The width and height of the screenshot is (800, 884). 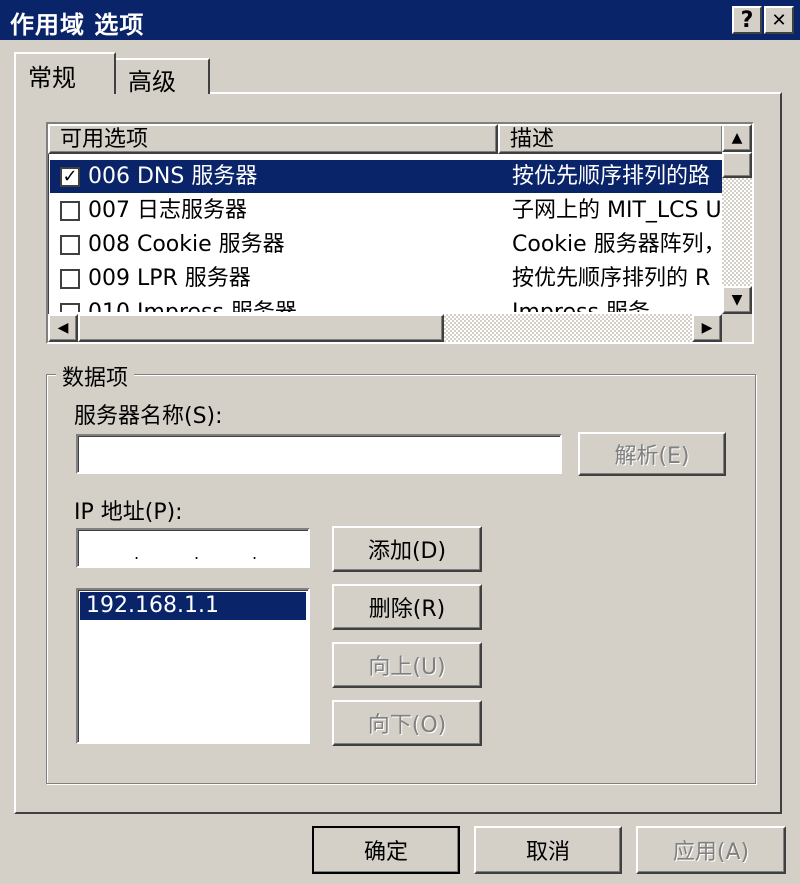 I want to click on apply-button: 应用(A), so click(x=711, y=850).